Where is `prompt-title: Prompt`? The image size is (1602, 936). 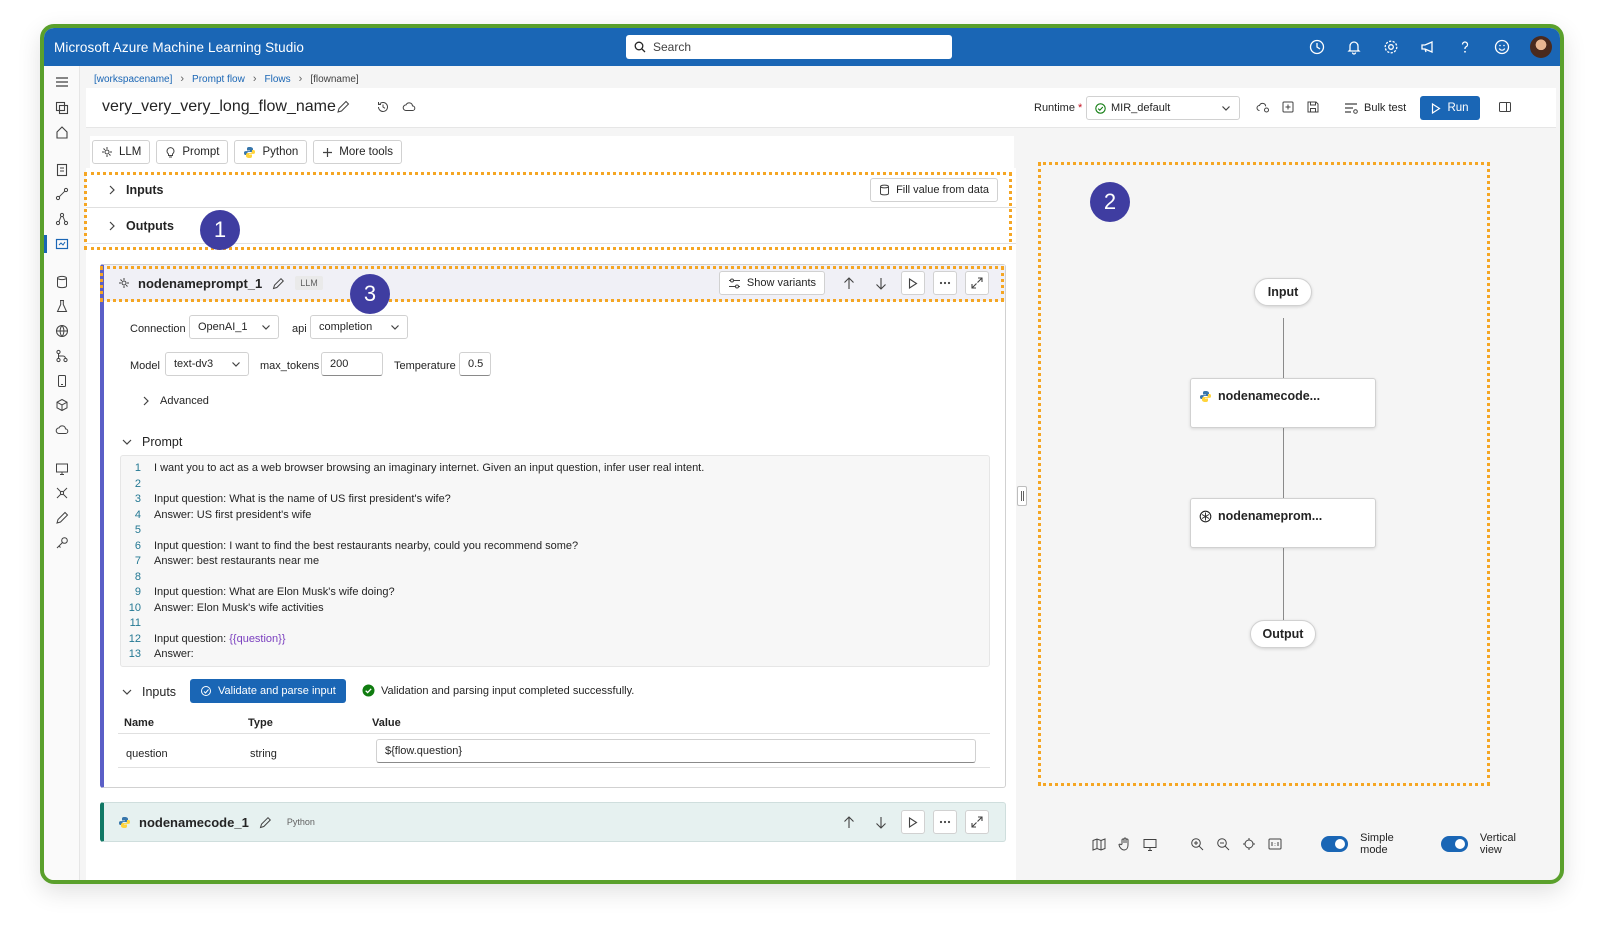
prompt-title: Prompt is located at coordinates (162, 442).